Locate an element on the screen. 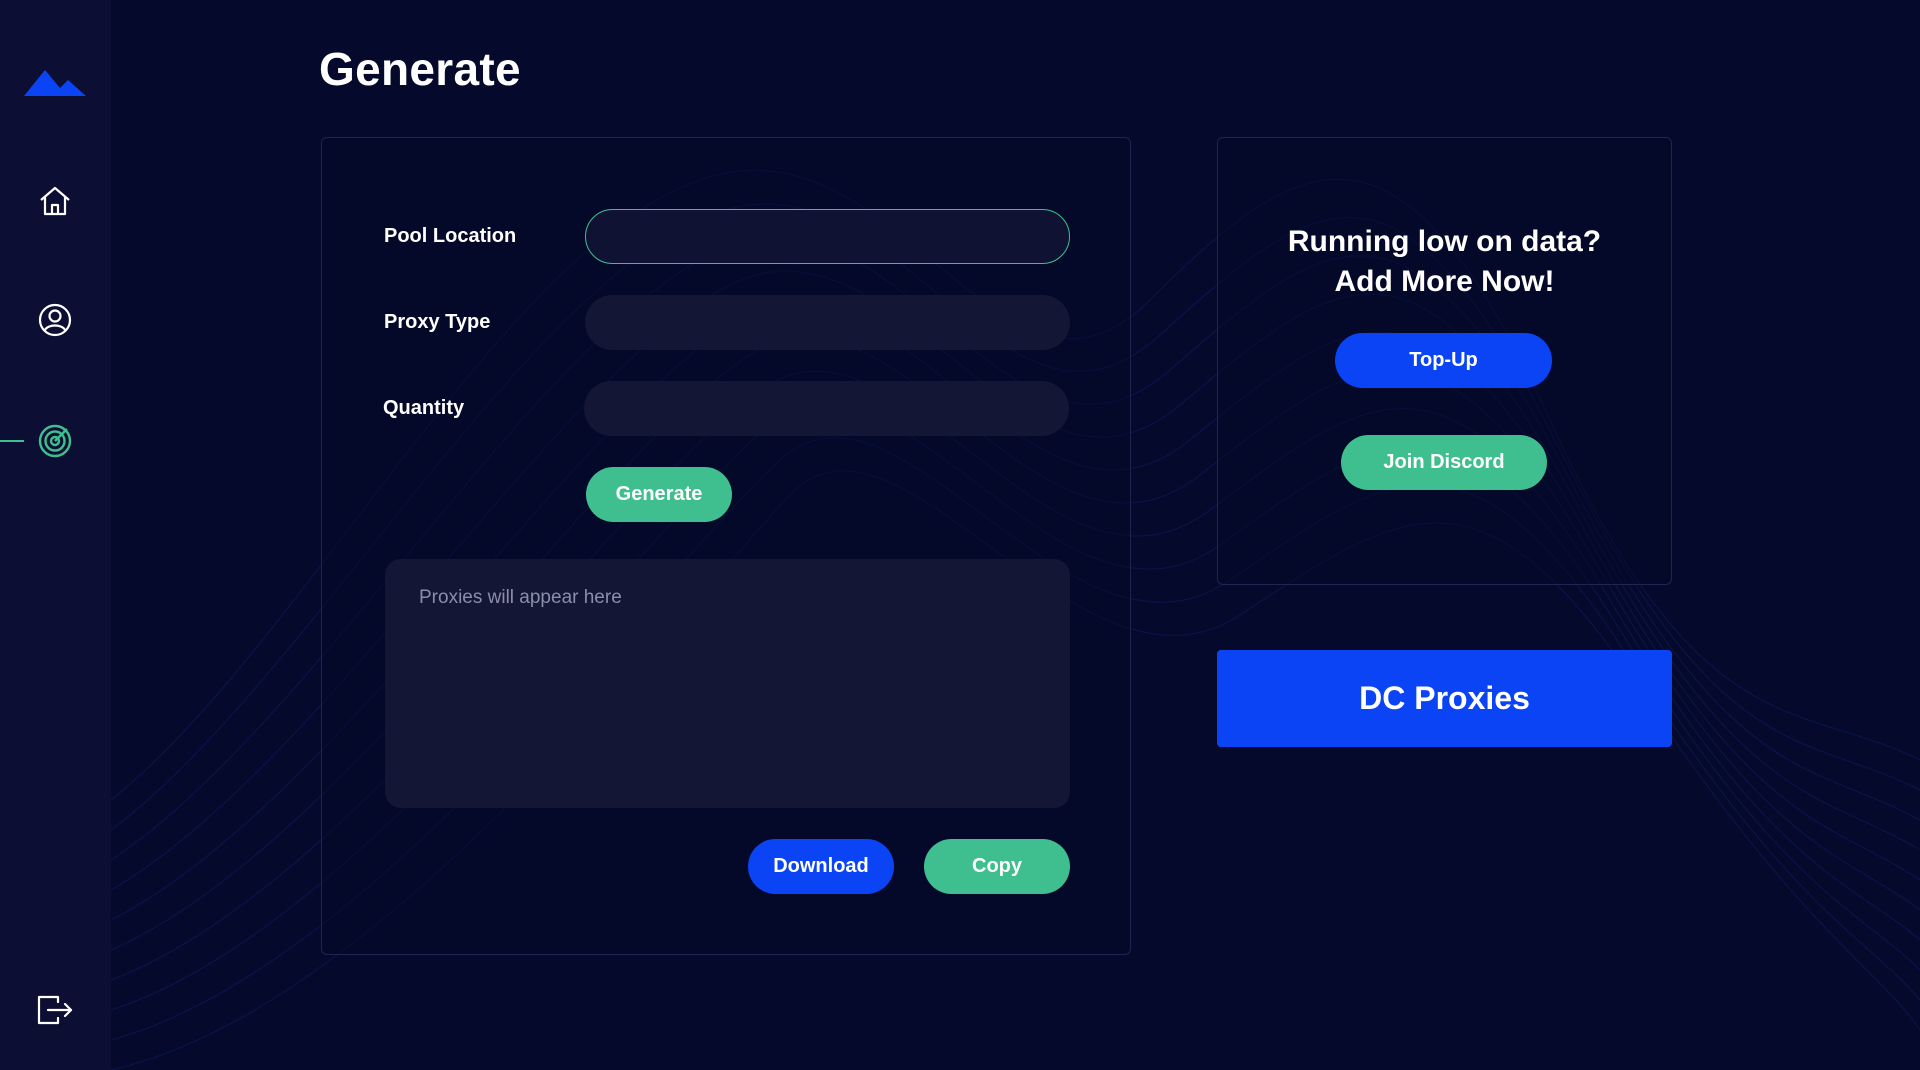  user-icon is located at coordinates (55, 320).